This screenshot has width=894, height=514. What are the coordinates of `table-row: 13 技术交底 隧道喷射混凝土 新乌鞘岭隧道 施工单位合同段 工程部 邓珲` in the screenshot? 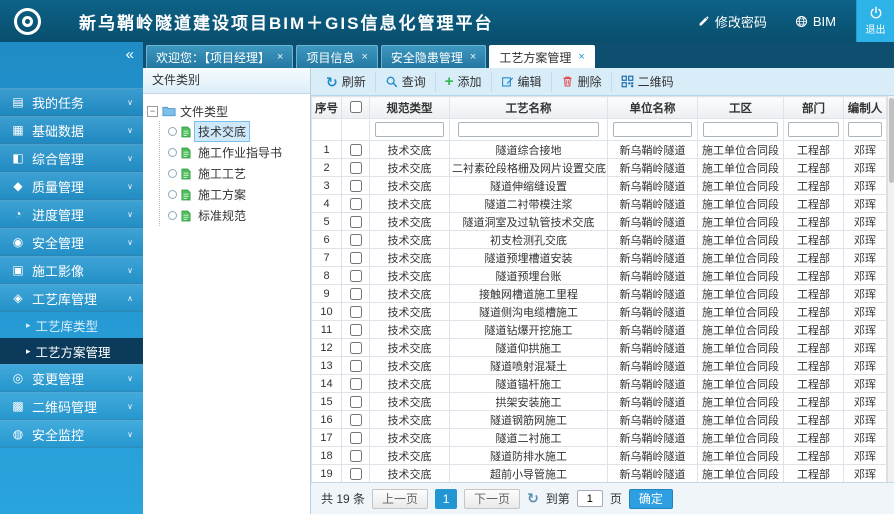 It's located at (599, 365).